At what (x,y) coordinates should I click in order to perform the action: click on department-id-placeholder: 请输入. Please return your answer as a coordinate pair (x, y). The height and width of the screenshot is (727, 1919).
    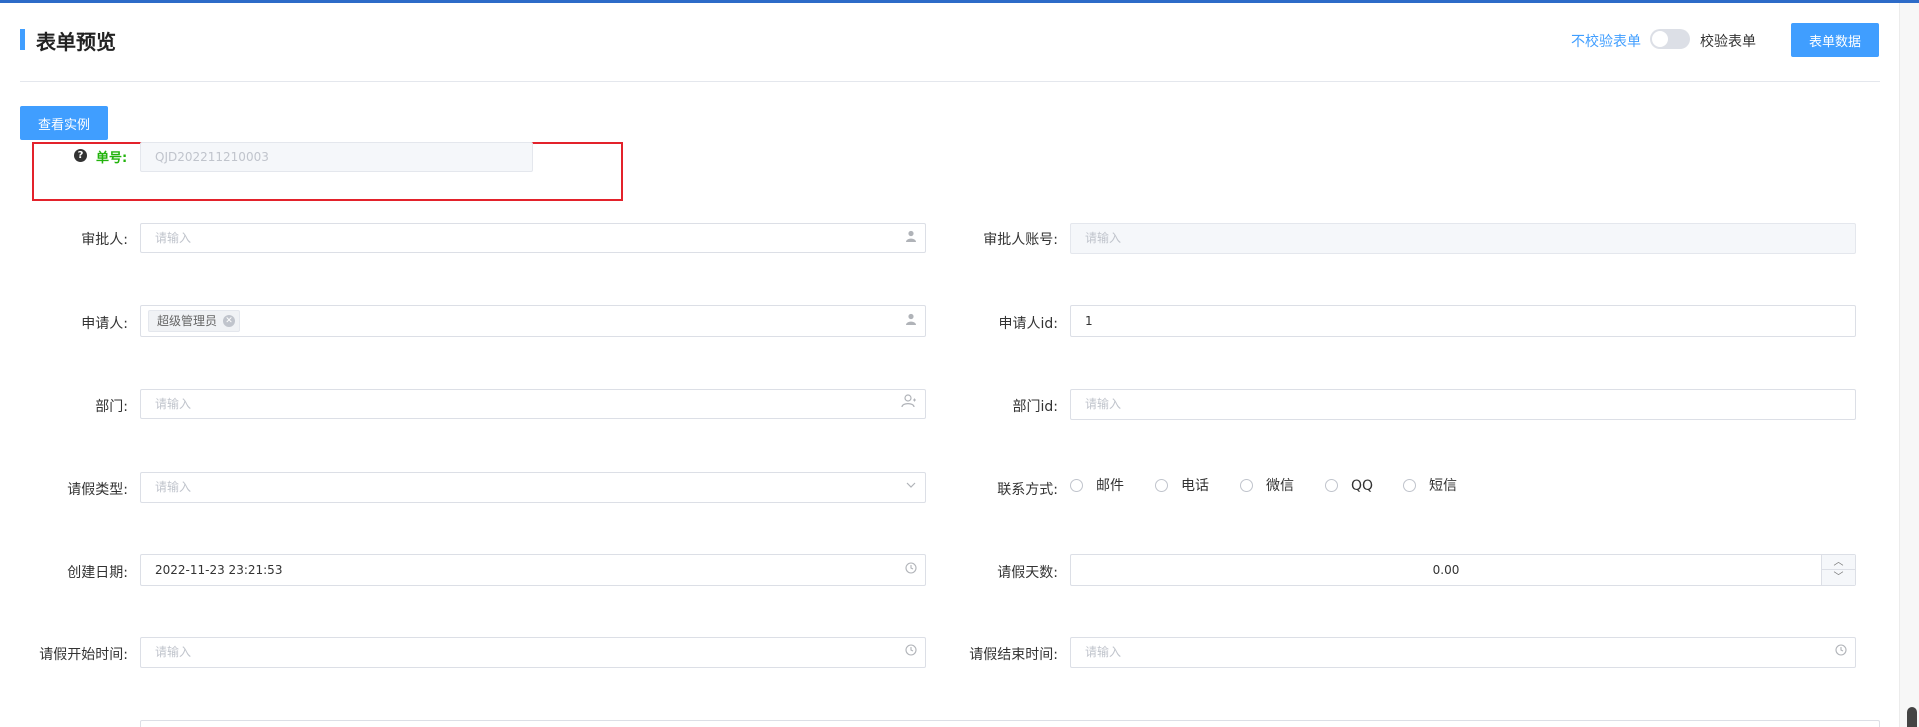
    Looking at the image, I should click on (1103, 404).